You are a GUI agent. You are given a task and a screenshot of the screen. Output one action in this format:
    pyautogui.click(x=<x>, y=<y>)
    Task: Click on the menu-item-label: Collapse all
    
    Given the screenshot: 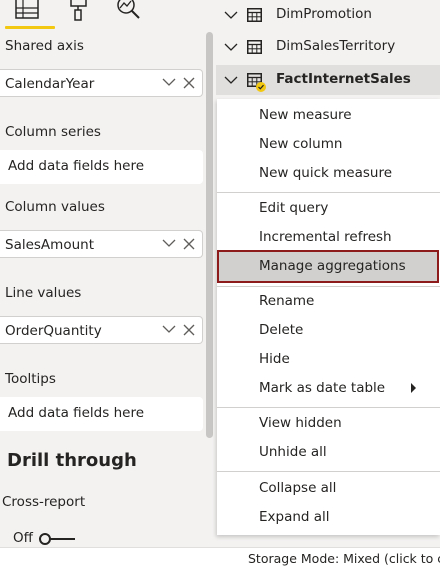 What is the action you would take?
    pyautogui.click(x=298, y=488)
    